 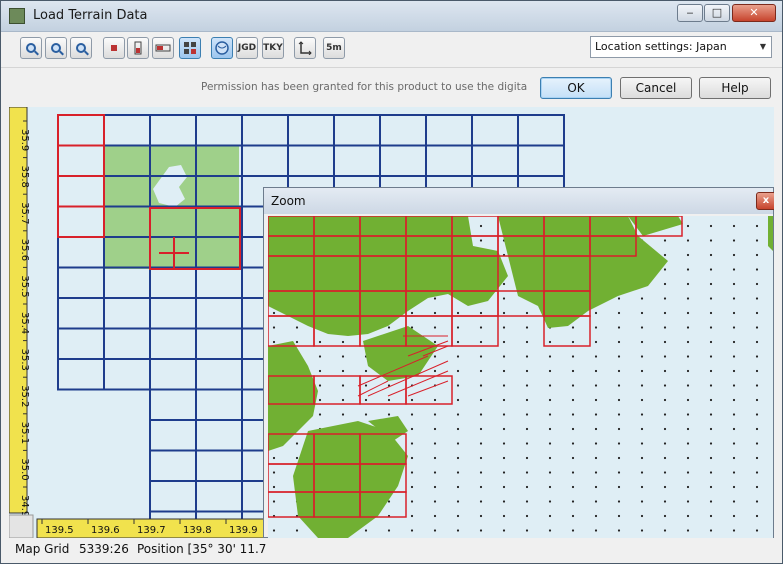 I want to click on wide-tile-icon, so click(x=163, y=48).